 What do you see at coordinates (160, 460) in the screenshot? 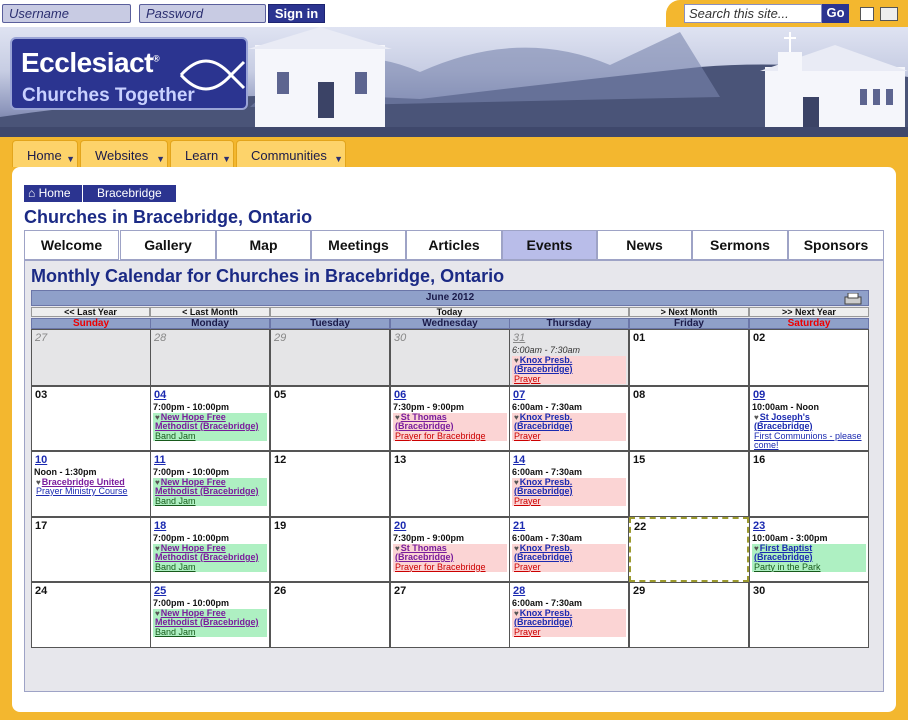
I see `day-number: 11` at bounding box center [160, 460].